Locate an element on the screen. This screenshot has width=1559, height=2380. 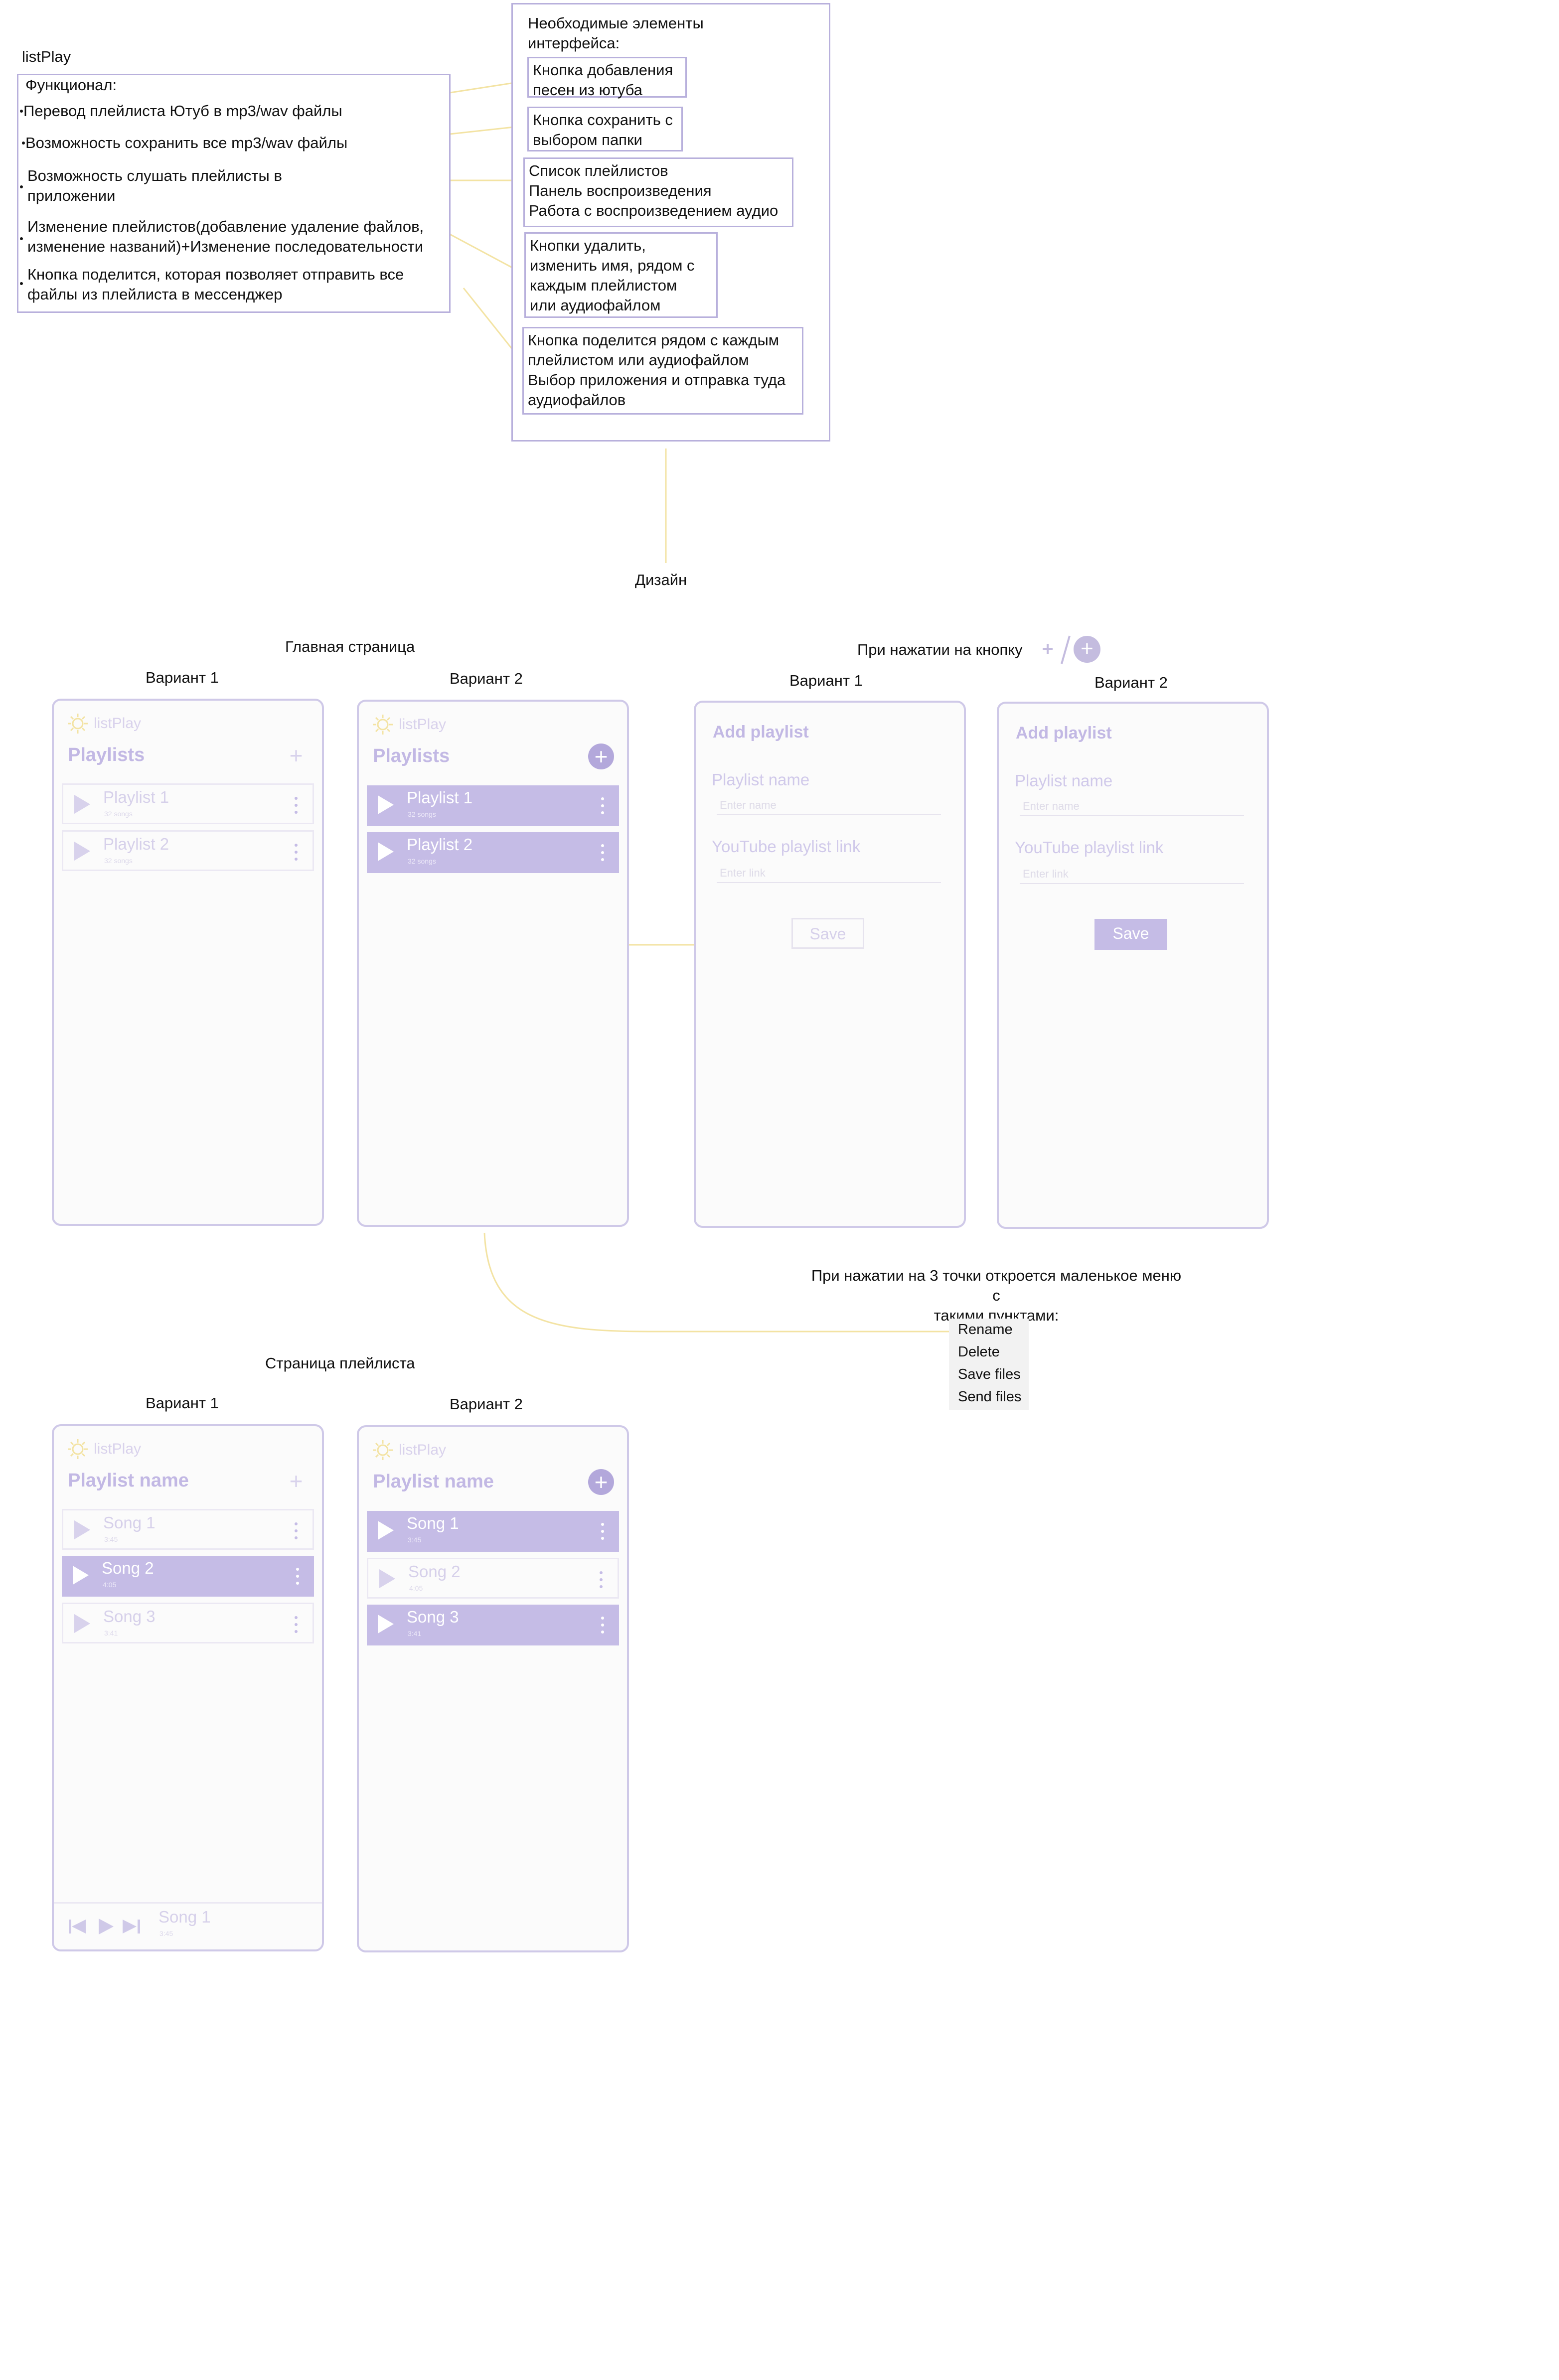
add-circle-icon: + is located at coordinates (1087, 649).